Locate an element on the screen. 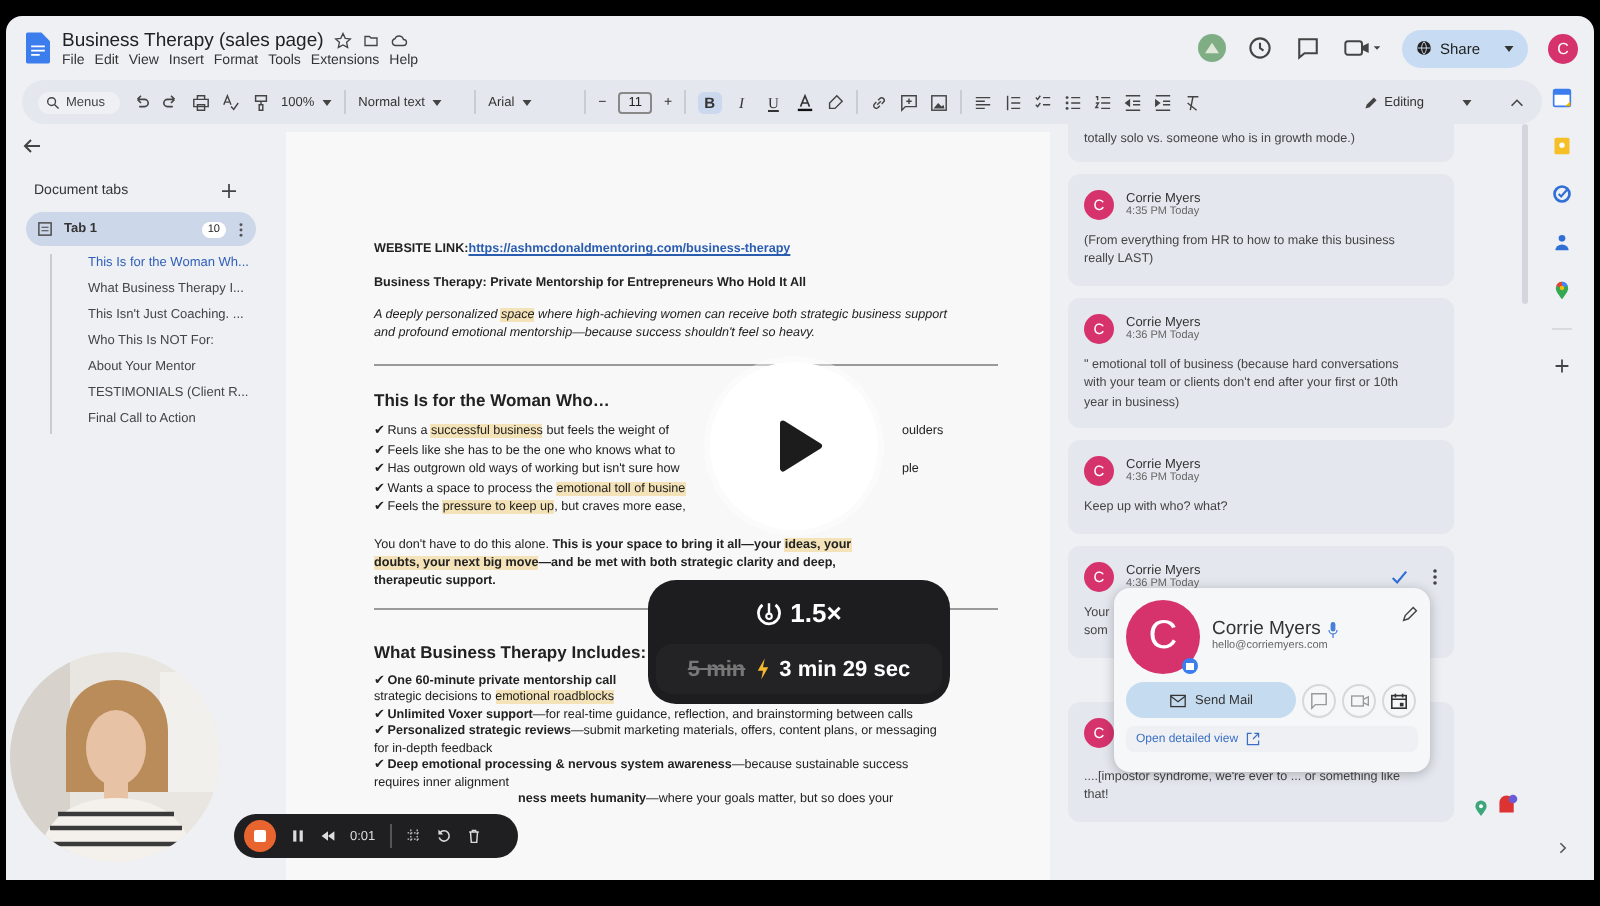  profile-name: Corrie Myers is located at coordinates (1266, 629).